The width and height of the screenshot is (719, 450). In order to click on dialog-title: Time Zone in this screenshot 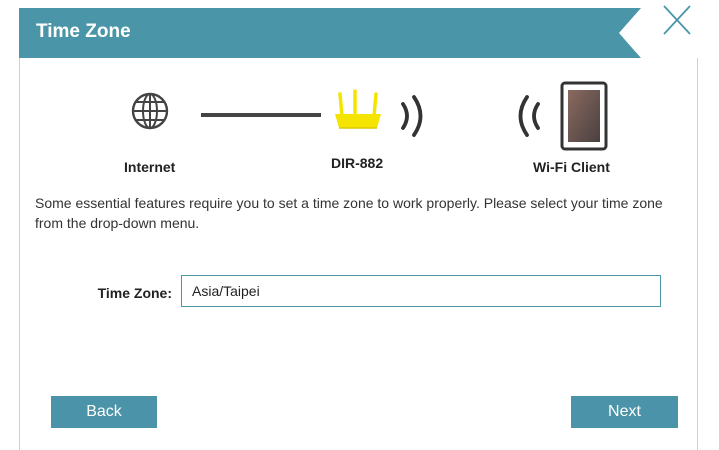, I will do `click(83, 31)`.